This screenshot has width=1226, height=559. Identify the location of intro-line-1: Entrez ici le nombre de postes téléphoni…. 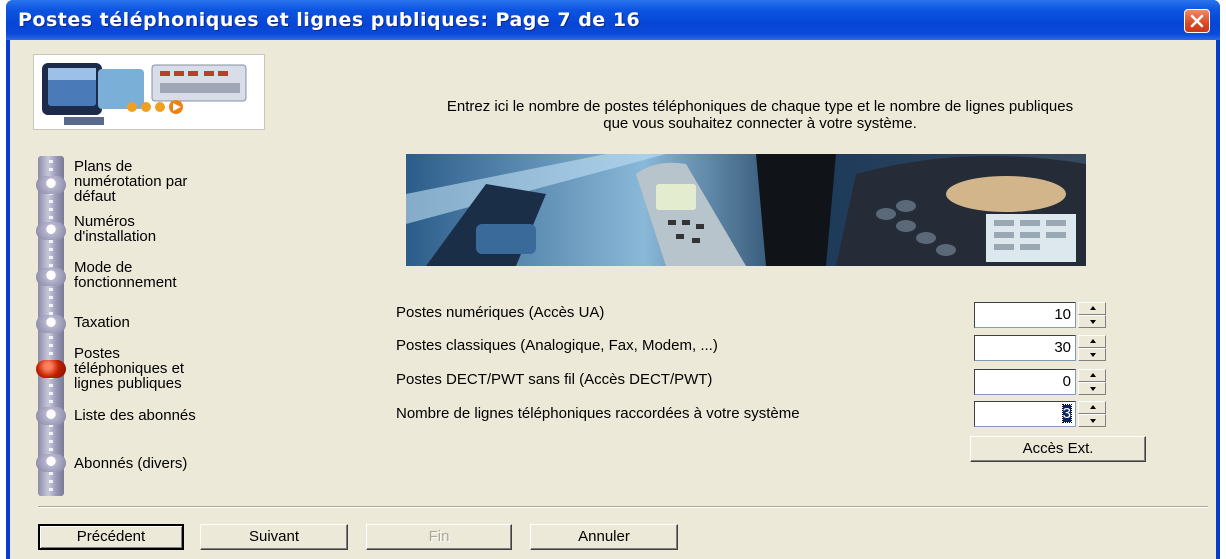
(760, 106).